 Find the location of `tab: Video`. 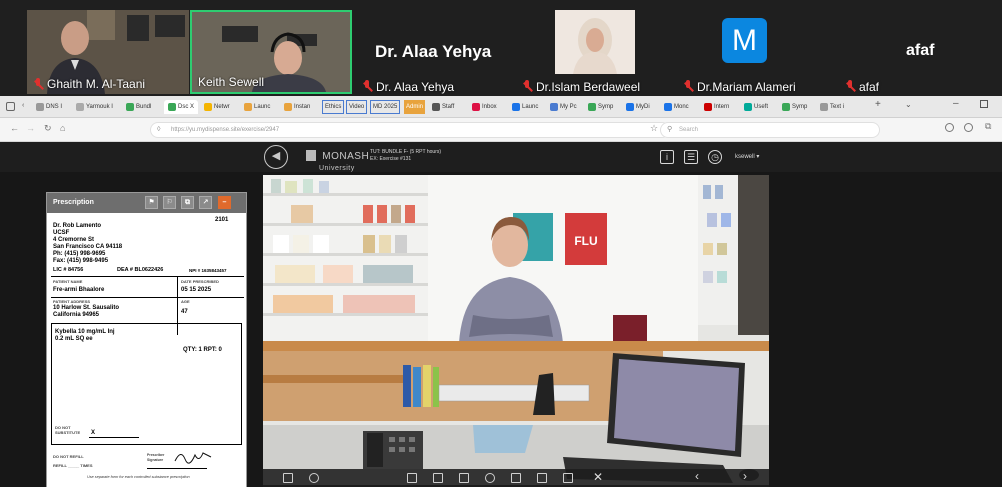

tab: Video is located at coordinates (357, 107).